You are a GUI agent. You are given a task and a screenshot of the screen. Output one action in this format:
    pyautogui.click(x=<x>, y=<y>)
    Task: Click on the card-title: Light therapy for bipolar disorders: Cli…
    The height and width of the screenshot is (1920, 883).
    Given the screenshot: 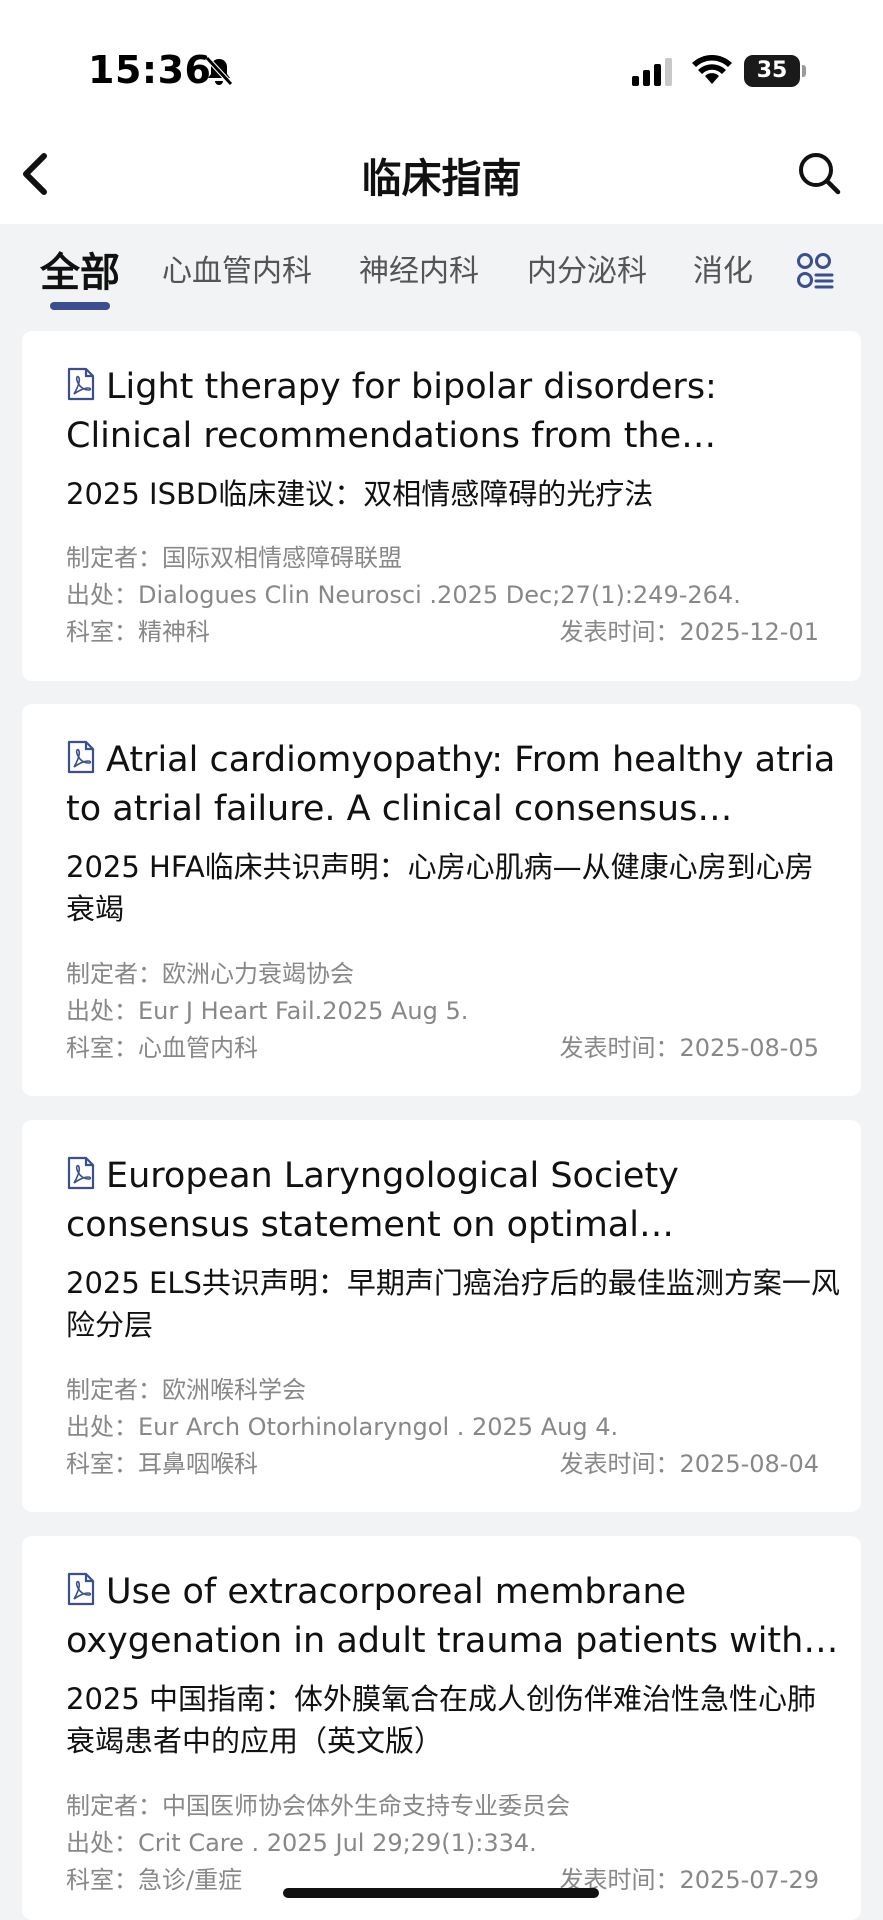 What is the action you would take?
    pyautogui.click(x=453, y=412)
    